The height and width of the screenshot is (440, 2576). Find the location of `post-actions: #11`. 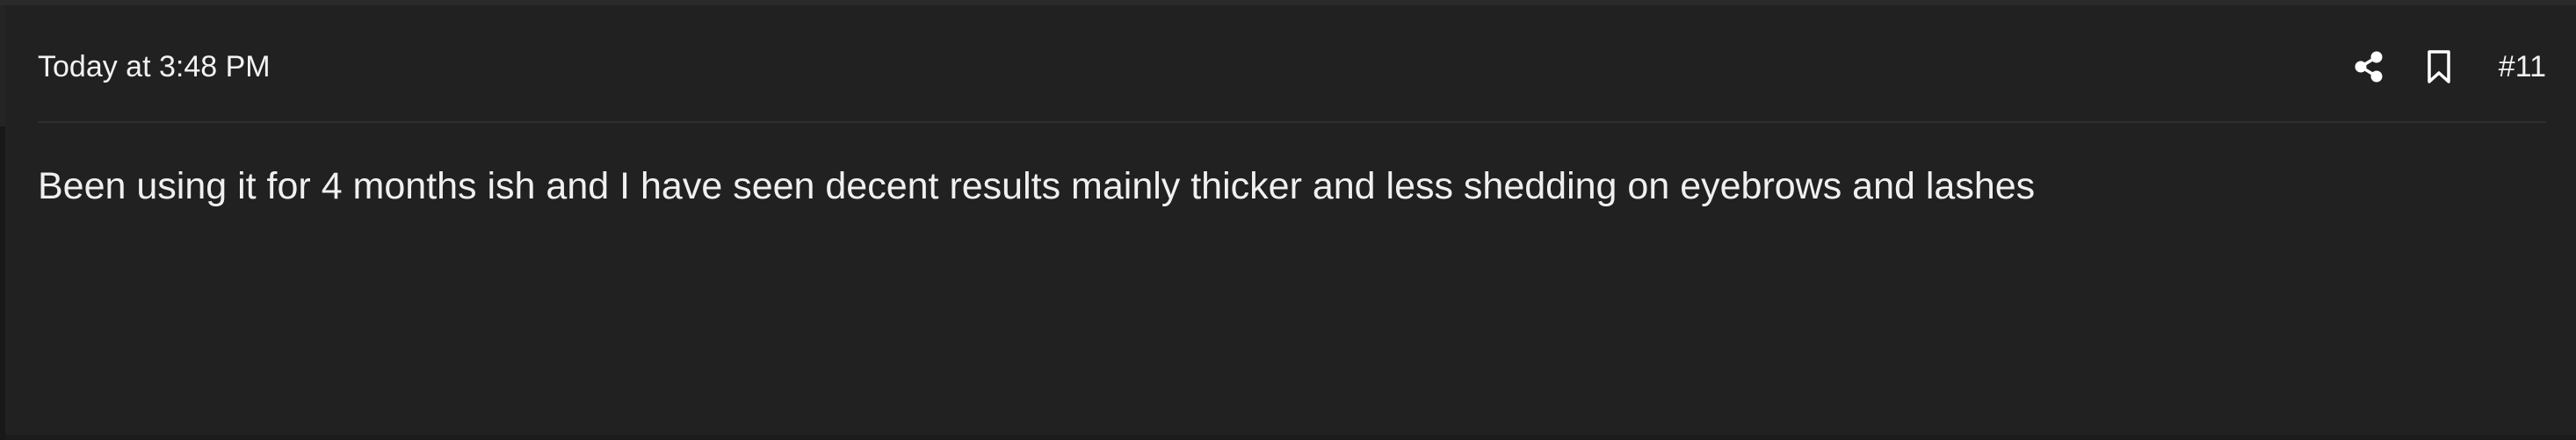

post-actions: #11 is located at coordinates (2447, 67).